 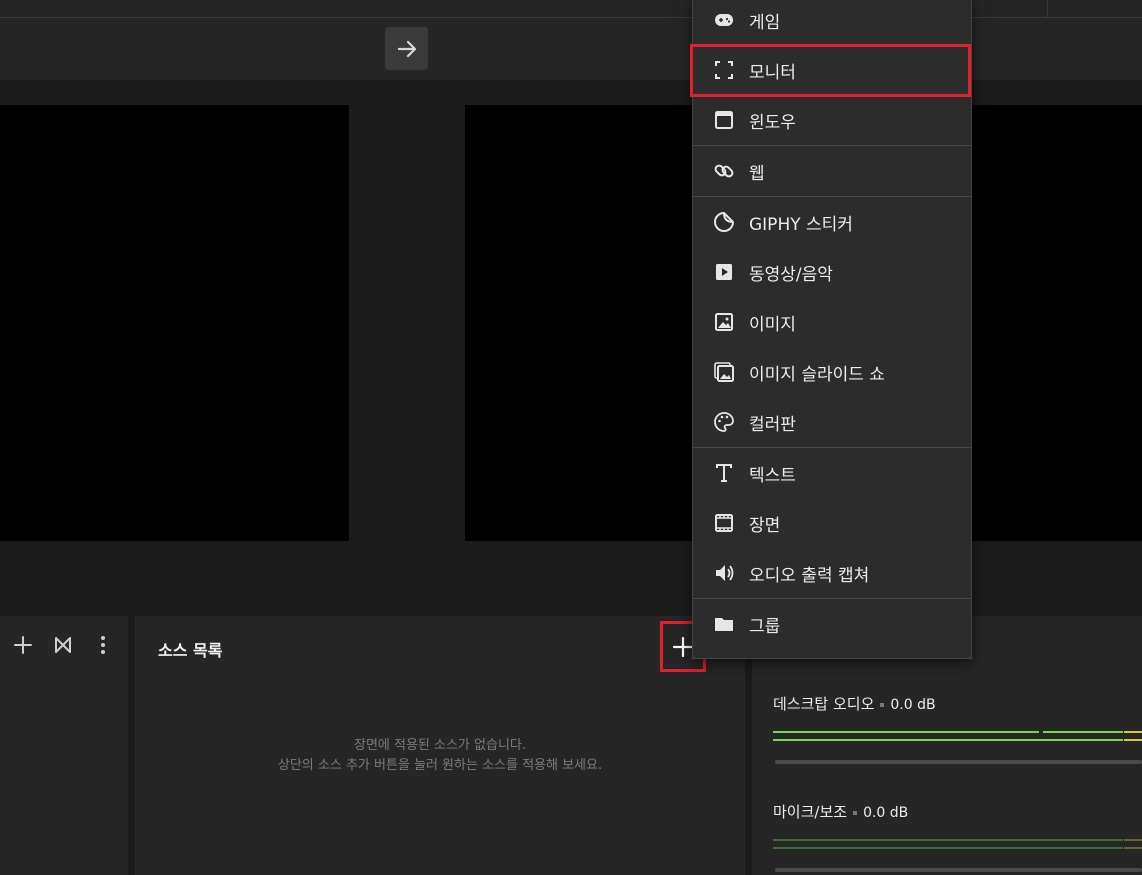 I want to click on mic-meter-r, so click(x=948, y=848).